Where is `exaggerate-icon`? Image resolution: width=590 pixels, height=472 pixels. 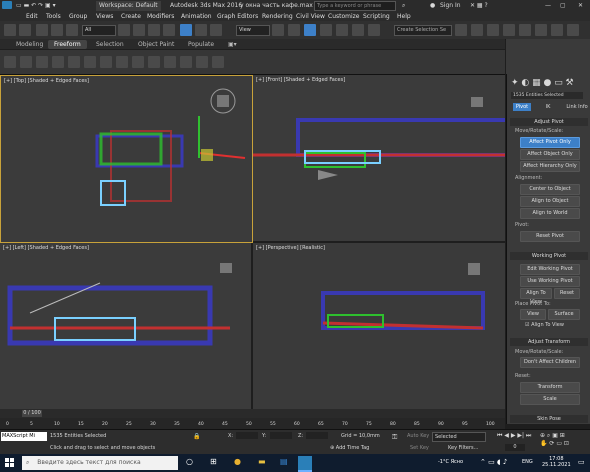 exaggerate-icon is located at coordinates (138, 62).